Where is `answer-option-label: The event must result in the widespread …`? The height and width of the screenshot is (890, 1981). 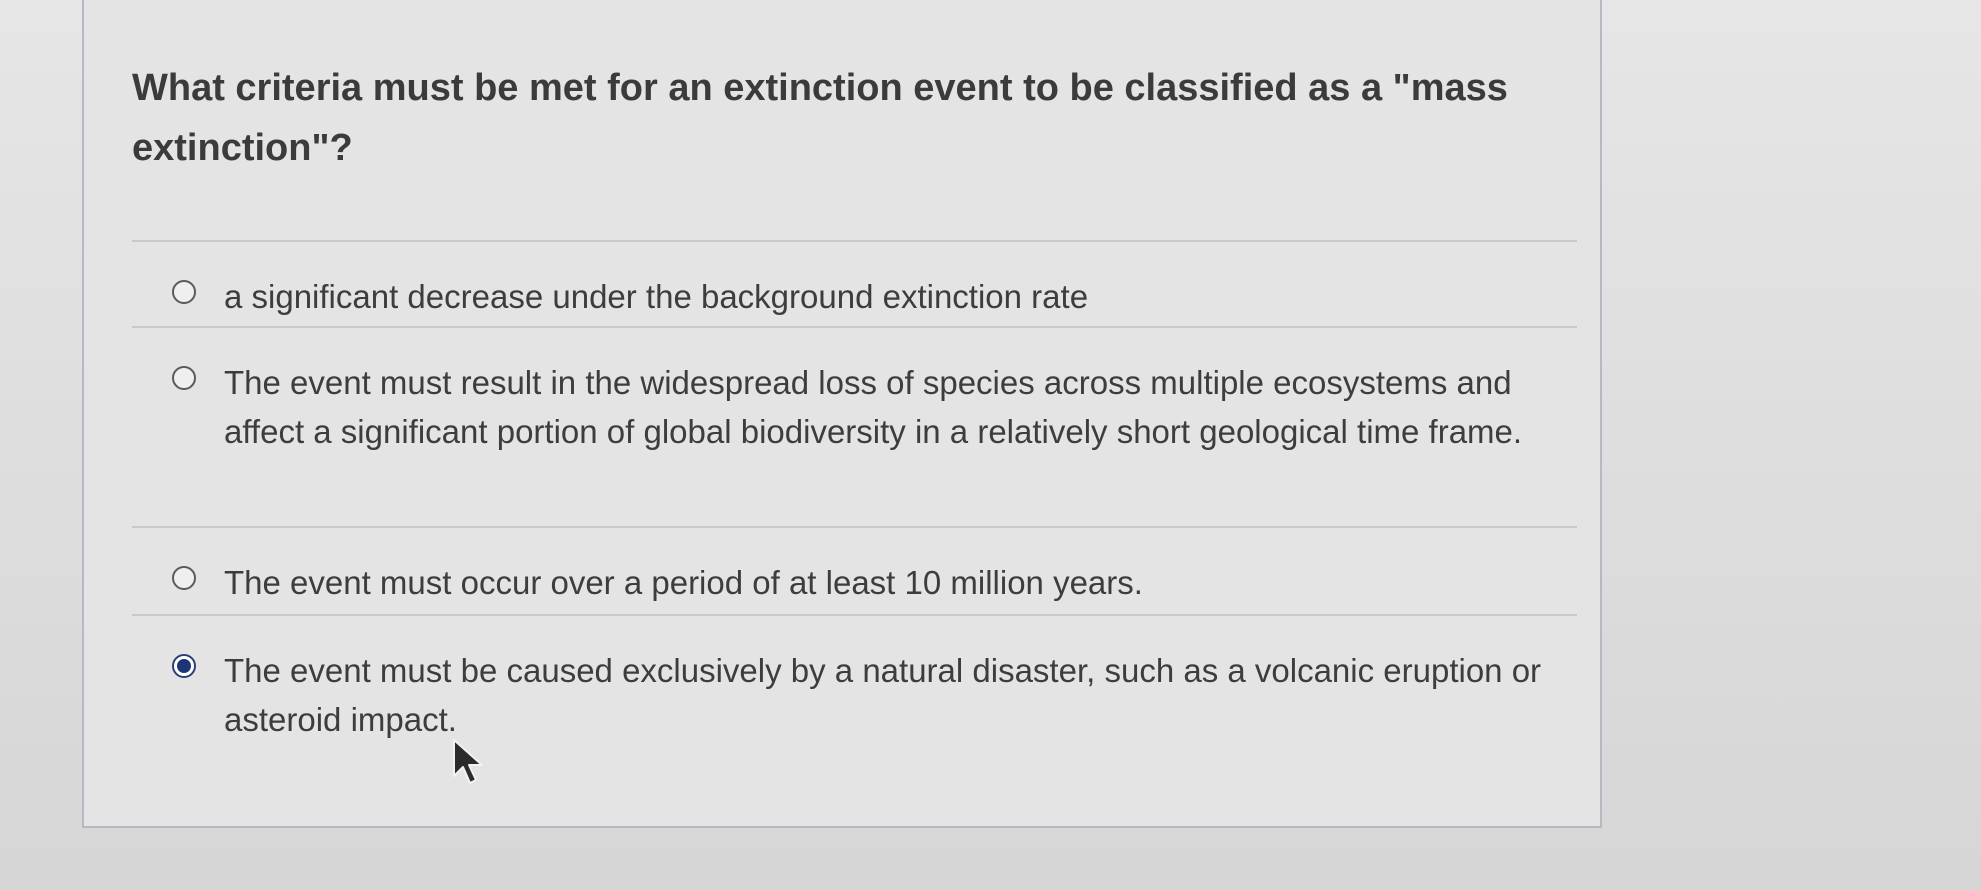 answer-option-label: The event must result in the widespread … is located at coordinates (900, 407).